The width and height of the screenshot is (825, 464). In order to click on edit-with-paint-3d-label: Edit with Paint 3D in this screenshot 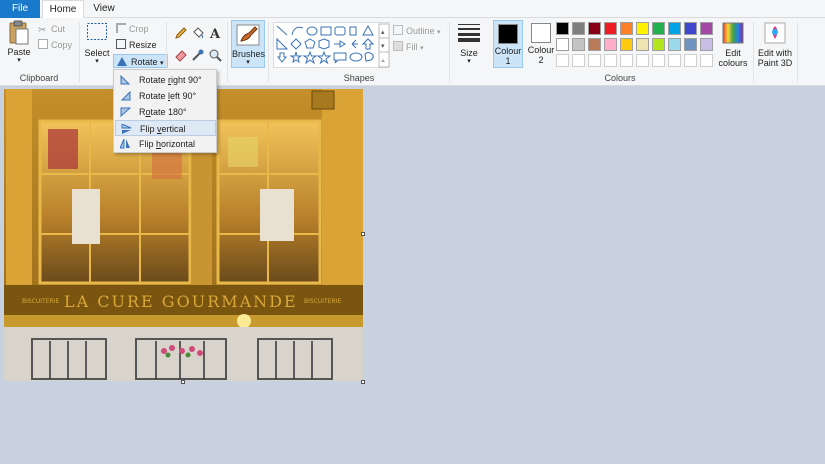, I will do `click(775, 58)`.